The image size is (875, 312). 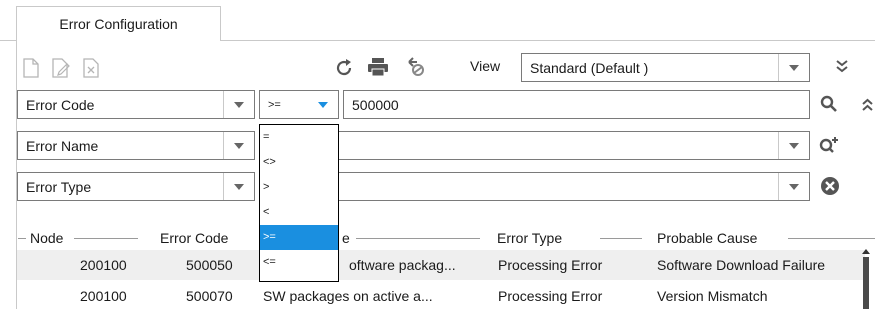 I want to click on cell-error-code: 500070, so click(x=209, y=296).